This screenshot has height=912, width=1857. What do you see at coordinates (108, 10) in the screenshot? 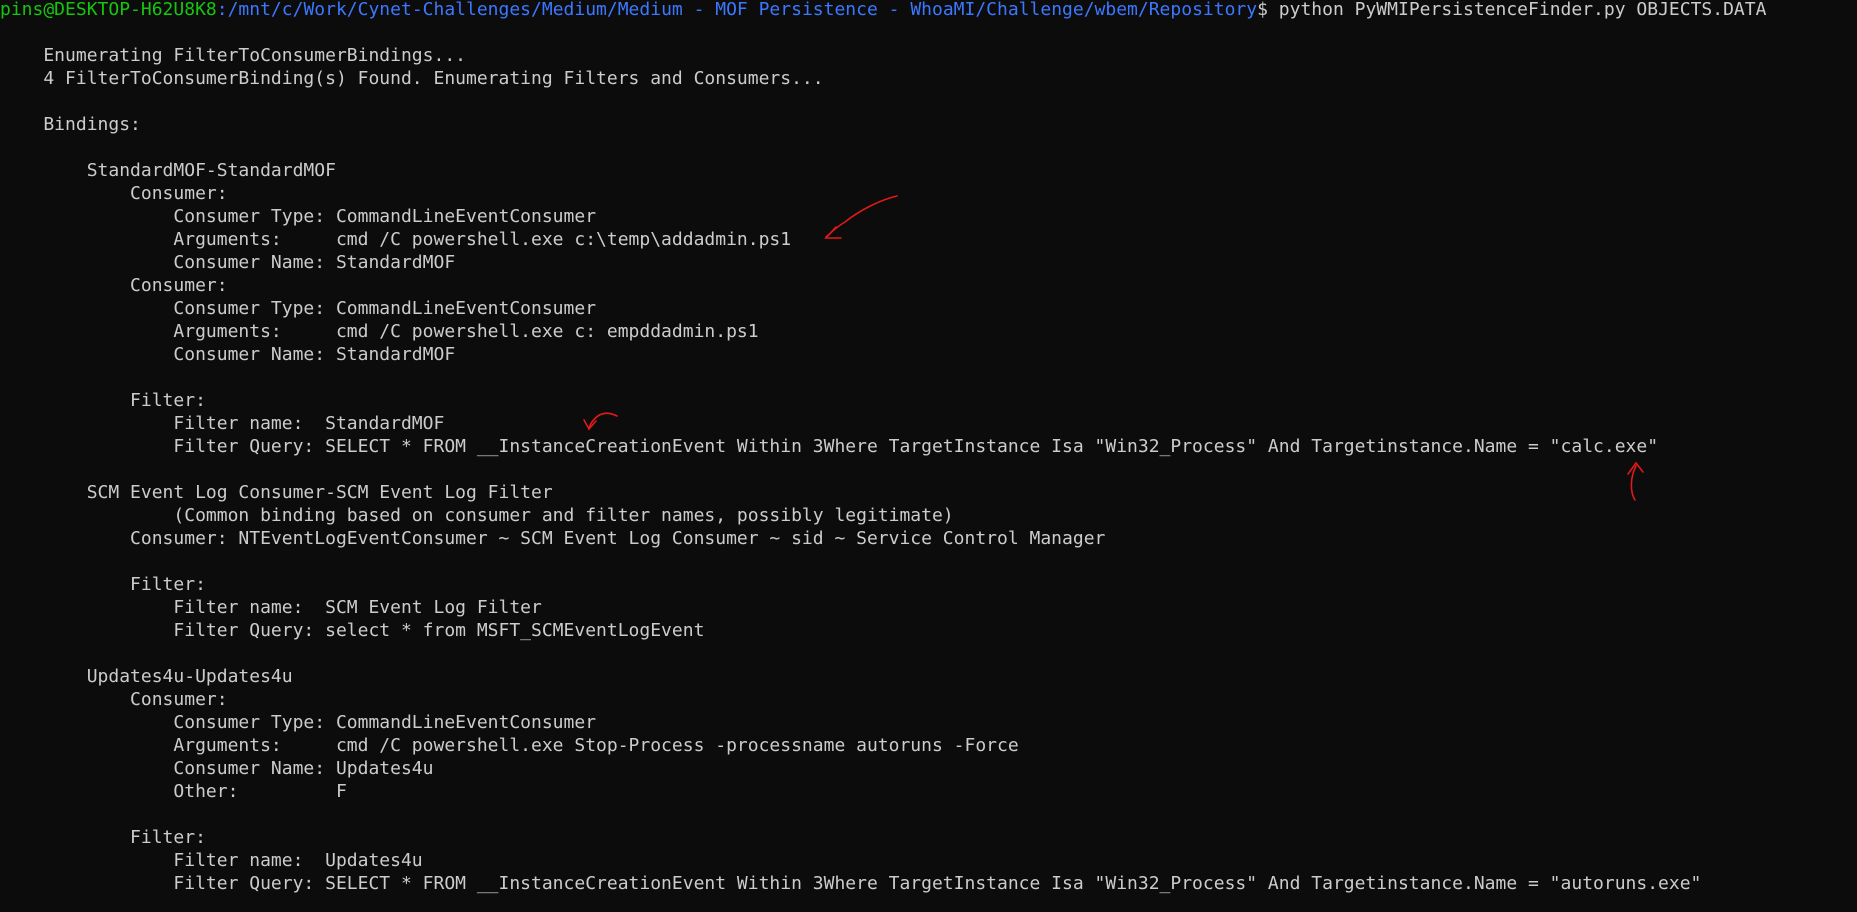
I see `prompt-user-host: pins@DESKTOP-H62U8K8` at bounding box center [108, 10].